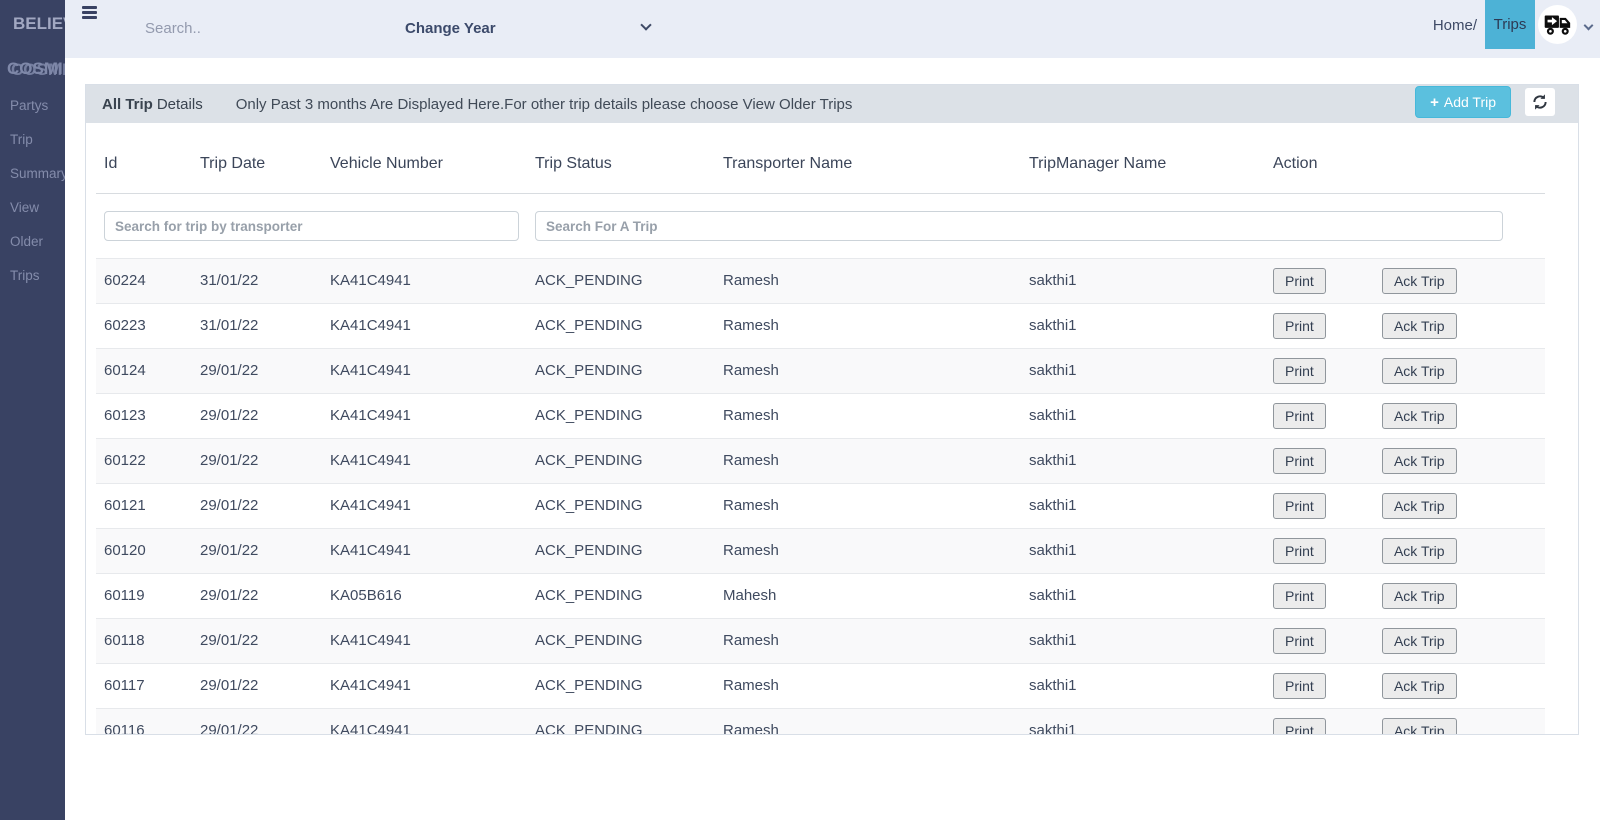 This screenshot has height=820, width=1600. Describe the element at coordinates (38, 69) in the screenshot. I see `brand-secondary-overlap: COSMI` at that location.